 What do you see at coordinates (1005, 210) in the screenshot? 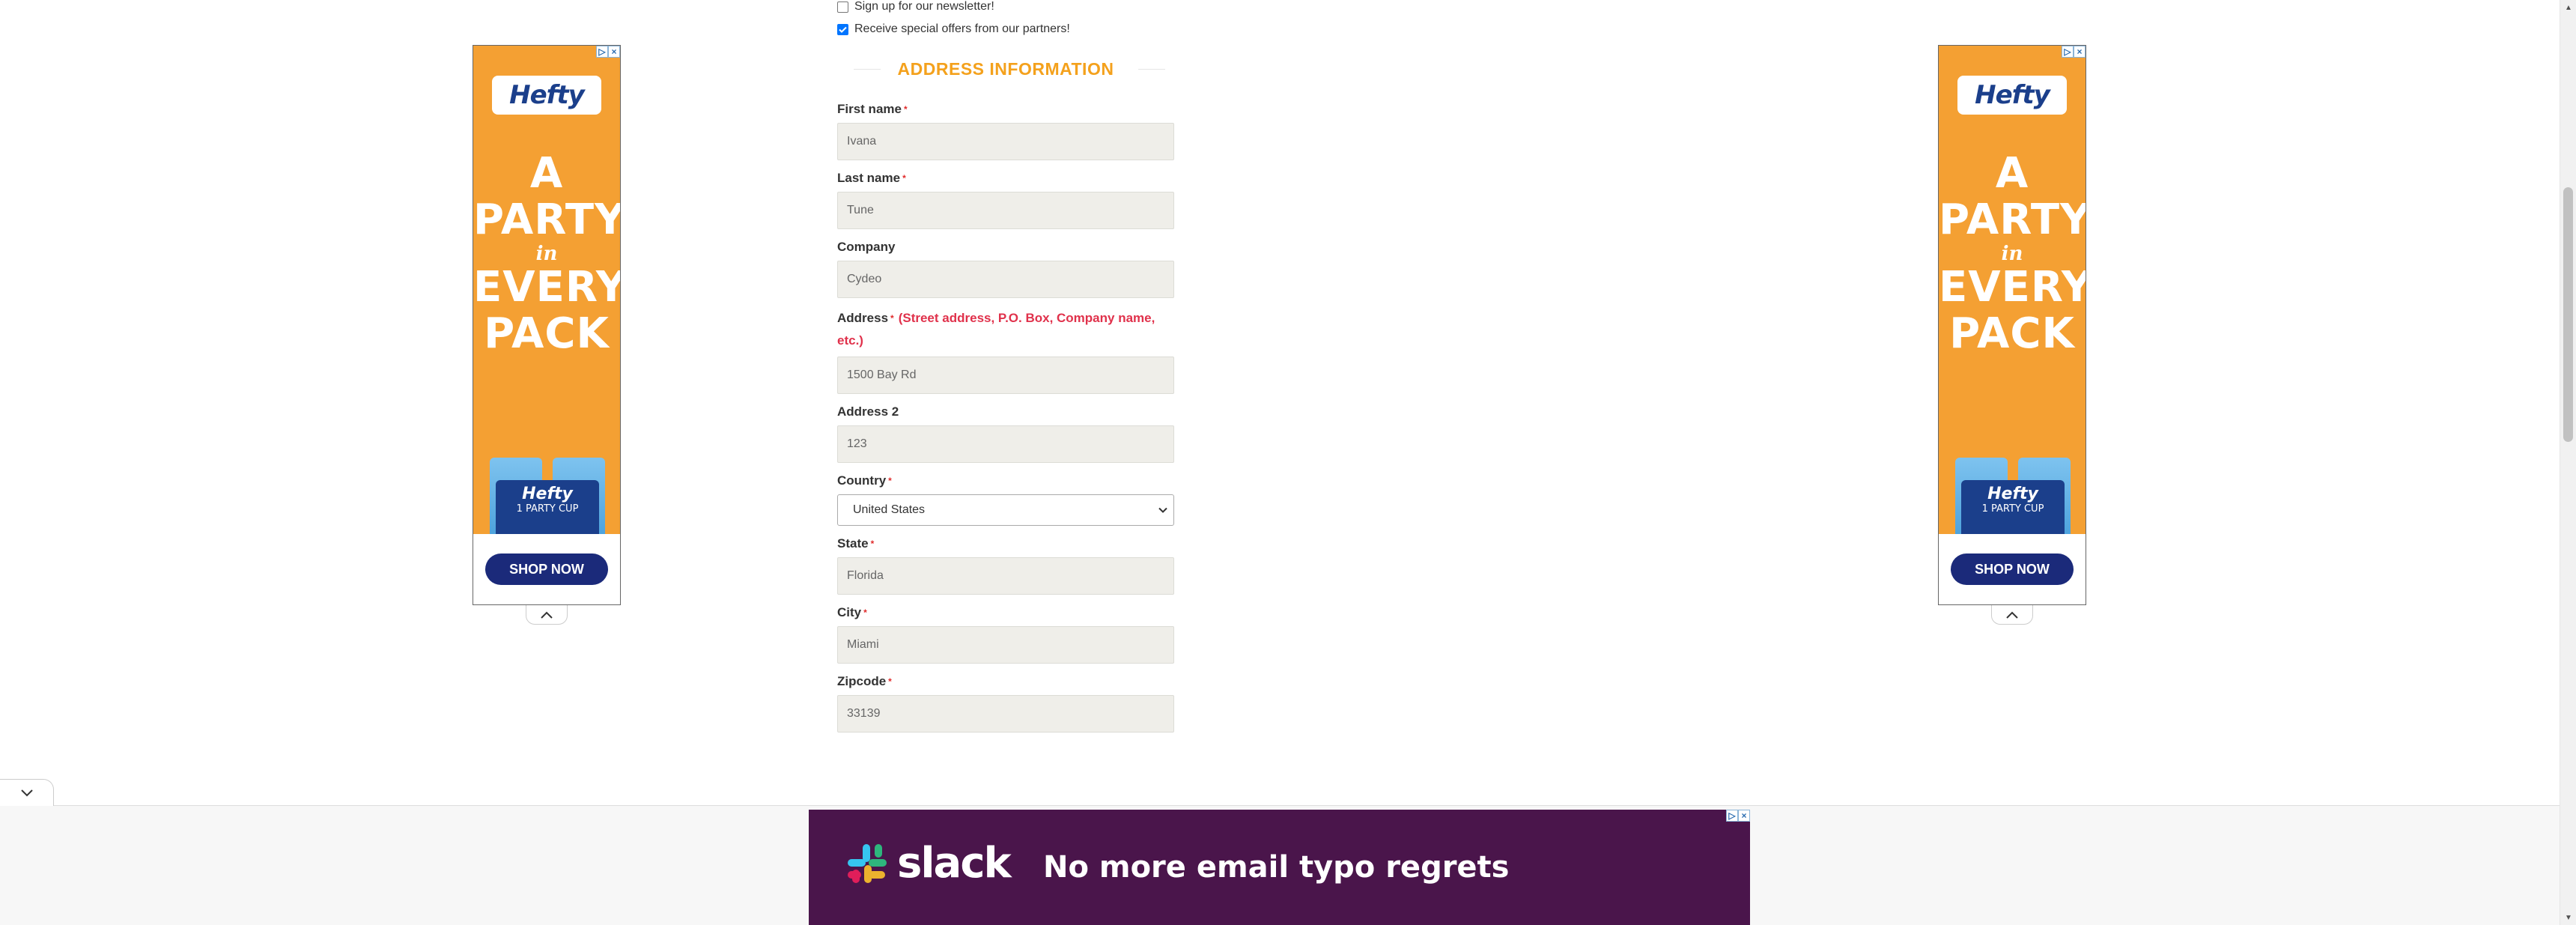
I see `last-name-input: Tune` at bounding box center [1005, 210].